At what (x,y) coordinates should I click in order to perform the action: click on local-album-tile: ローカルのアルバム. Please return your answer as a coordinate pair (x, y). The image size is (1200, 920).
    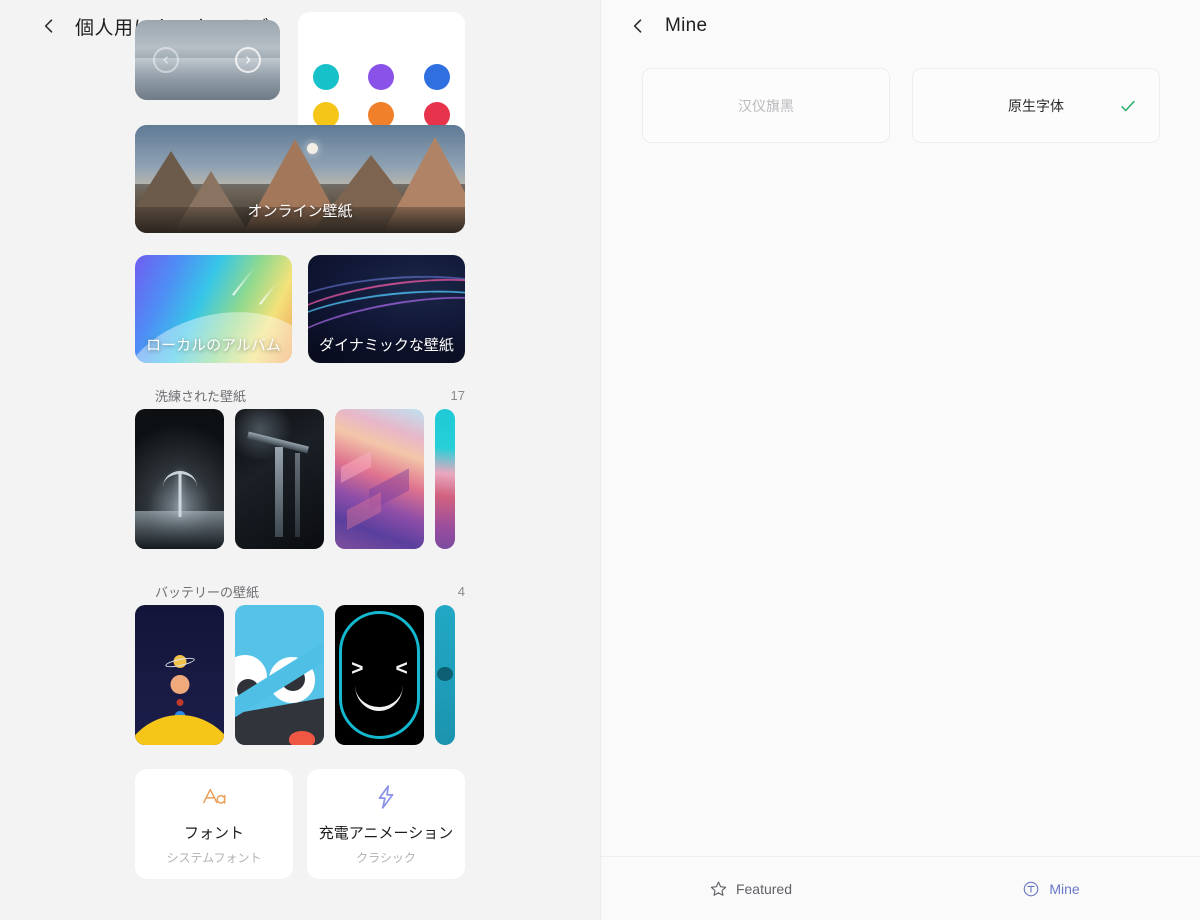
    Looking at the image, I should click on (213, 309).